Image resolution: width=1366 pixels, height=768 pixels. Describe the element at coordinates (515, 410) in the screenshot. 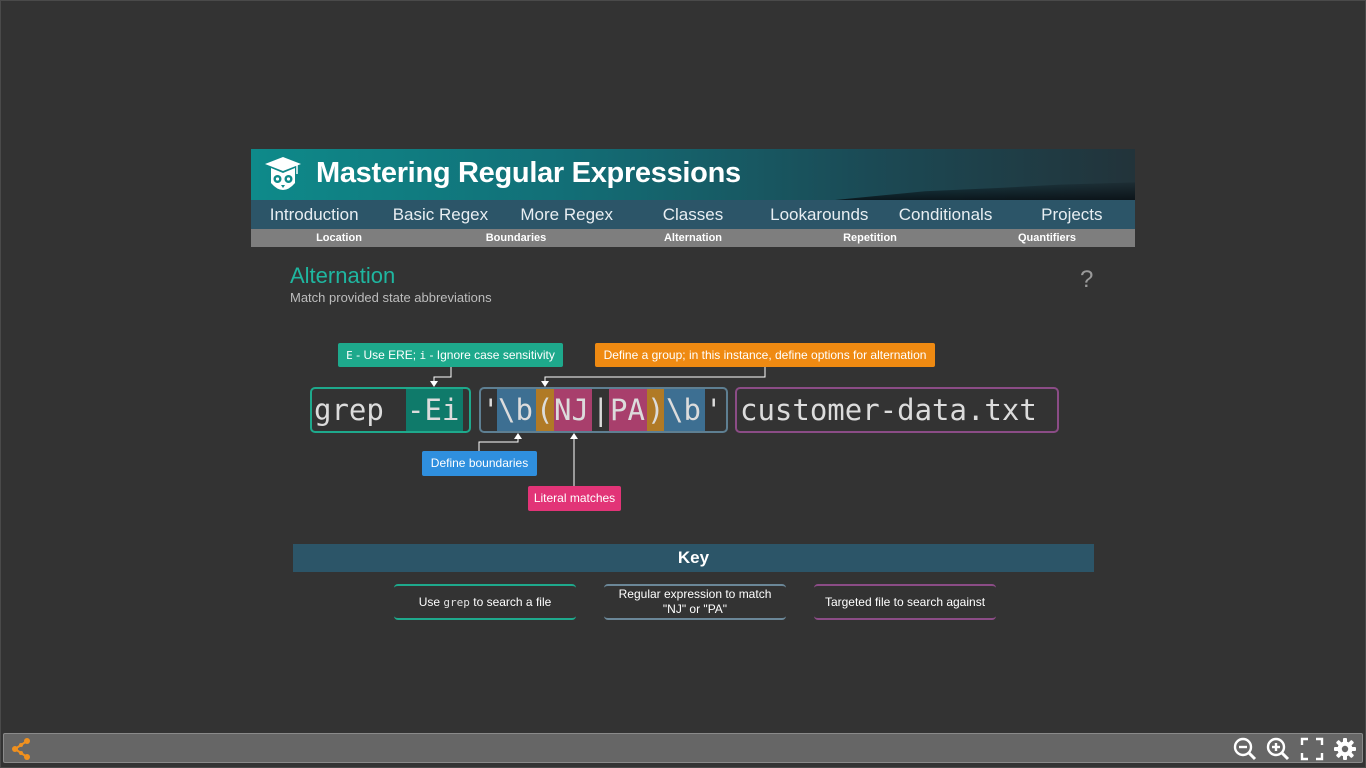

I see `cmd-boundary-1: \b` at that location.